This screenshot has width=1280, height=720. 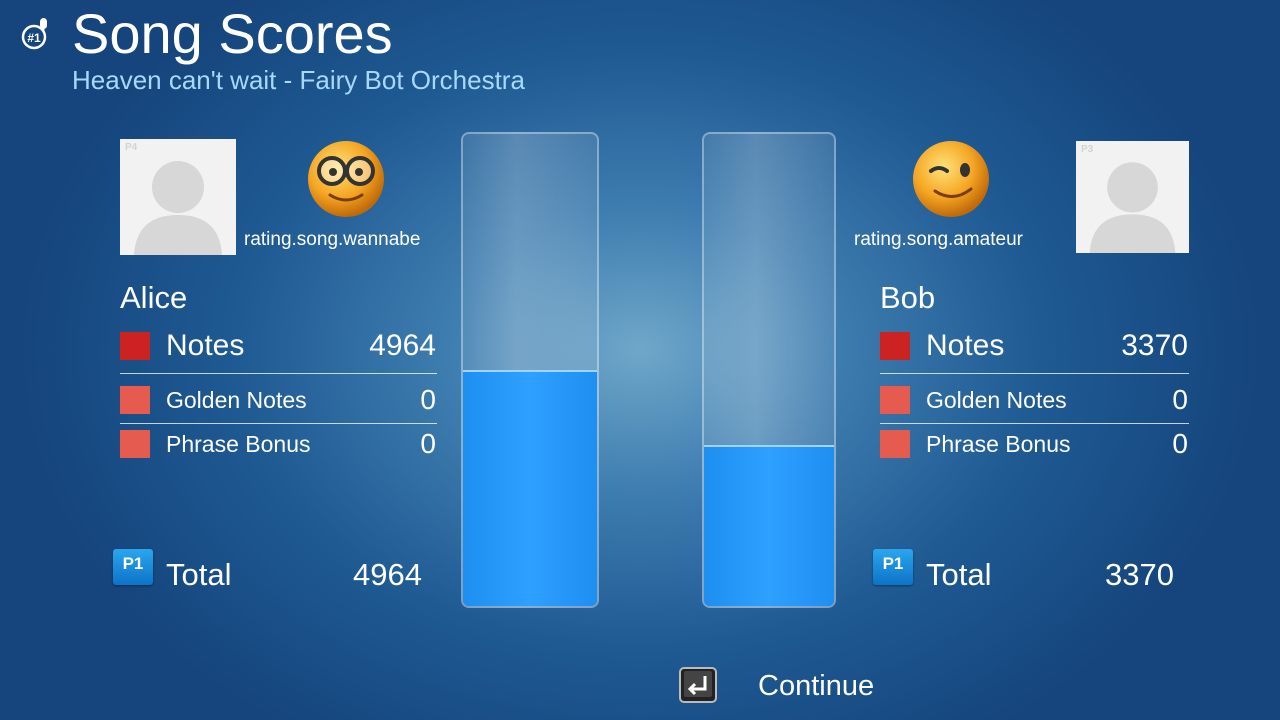 What do you see at coordinates (332, 239) in the screenshot?
I see `song-rating-left: rating.song.wannabe` at bounding box center [332, 239].